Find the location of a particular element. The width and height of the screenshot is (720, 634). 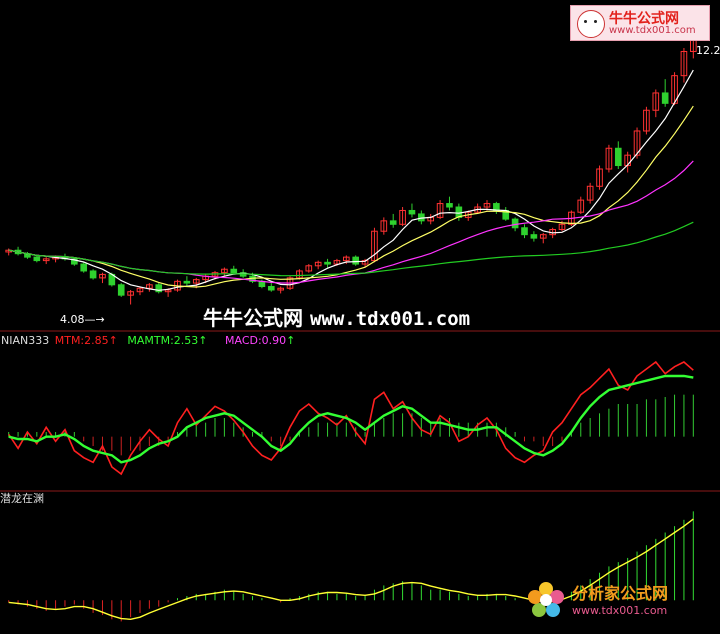

mtm-label: MTM:2.85 is located at coordinates (81, 340).